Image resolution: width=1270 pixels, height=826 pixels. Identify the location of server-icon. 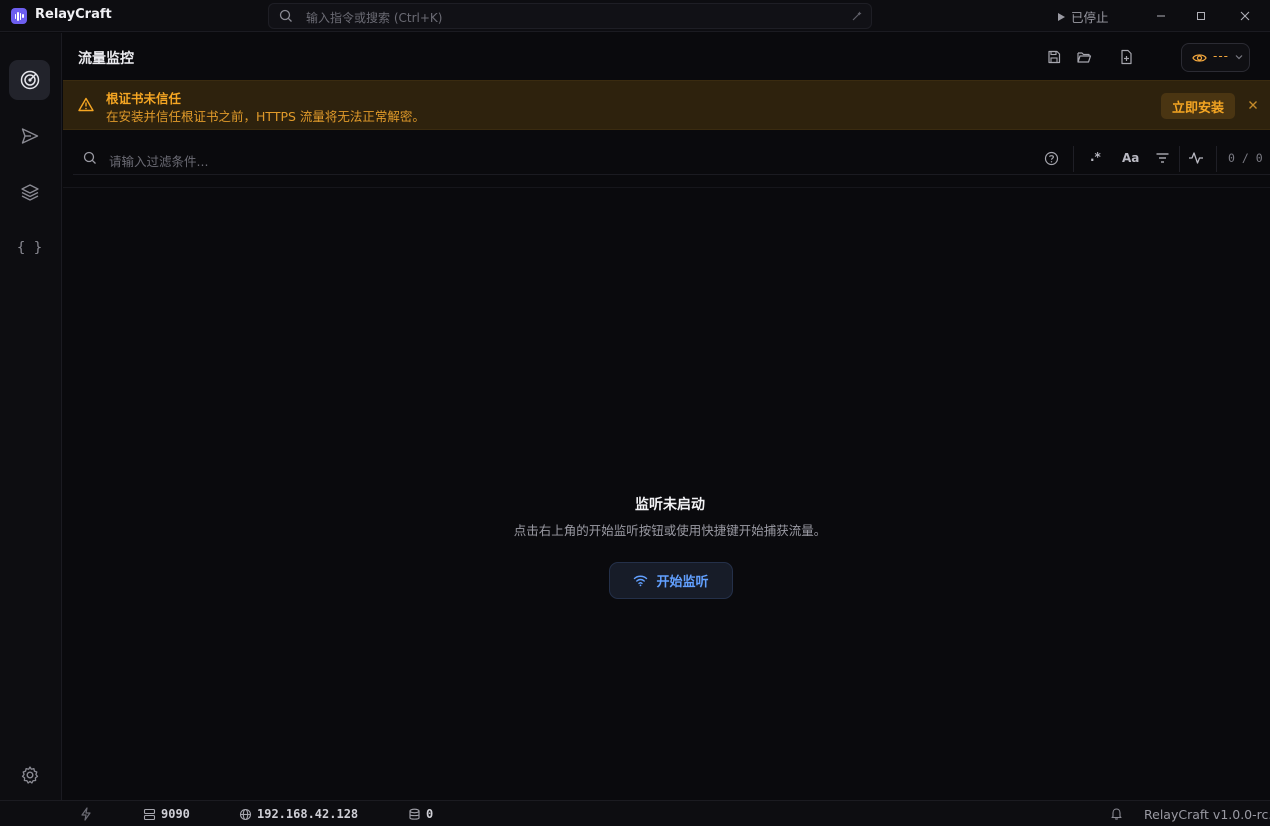
(149, 814).